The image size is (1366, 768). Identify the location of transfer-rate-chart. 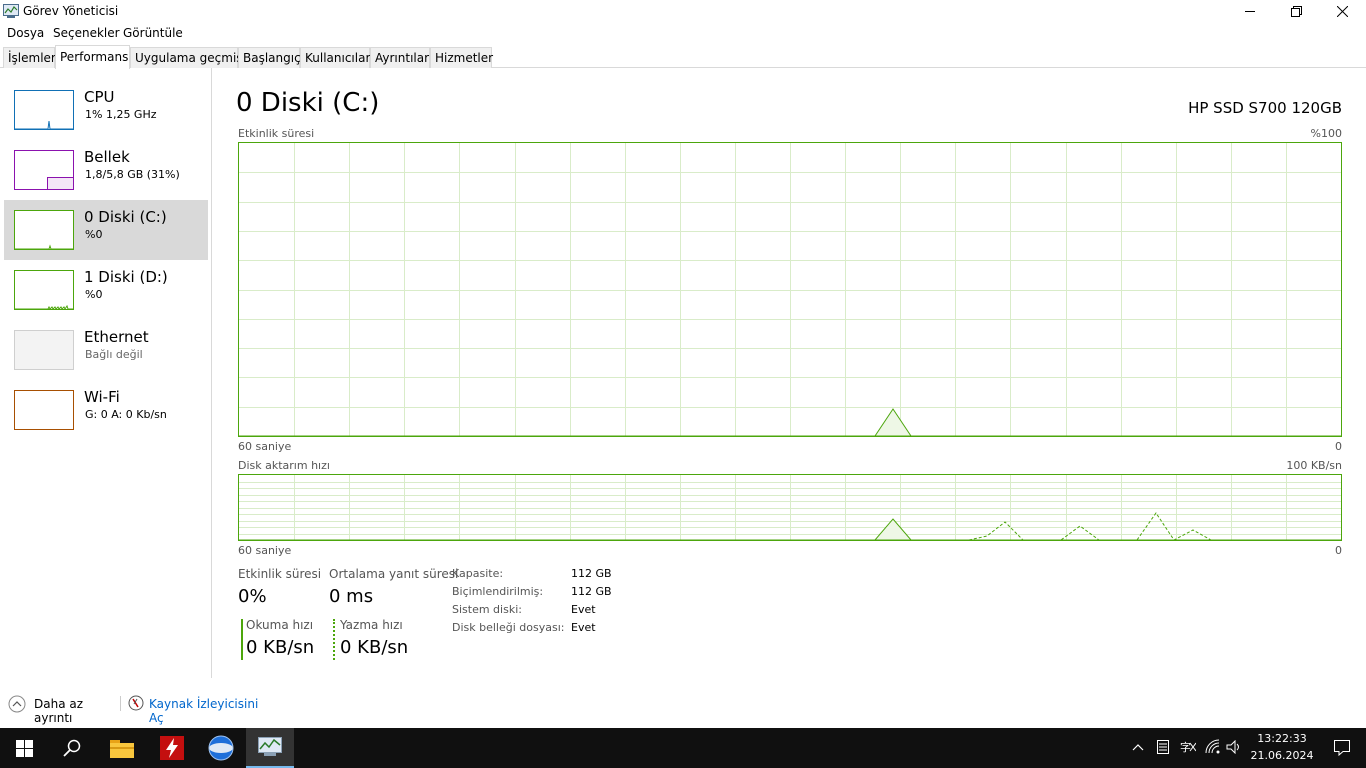
(790, 507).